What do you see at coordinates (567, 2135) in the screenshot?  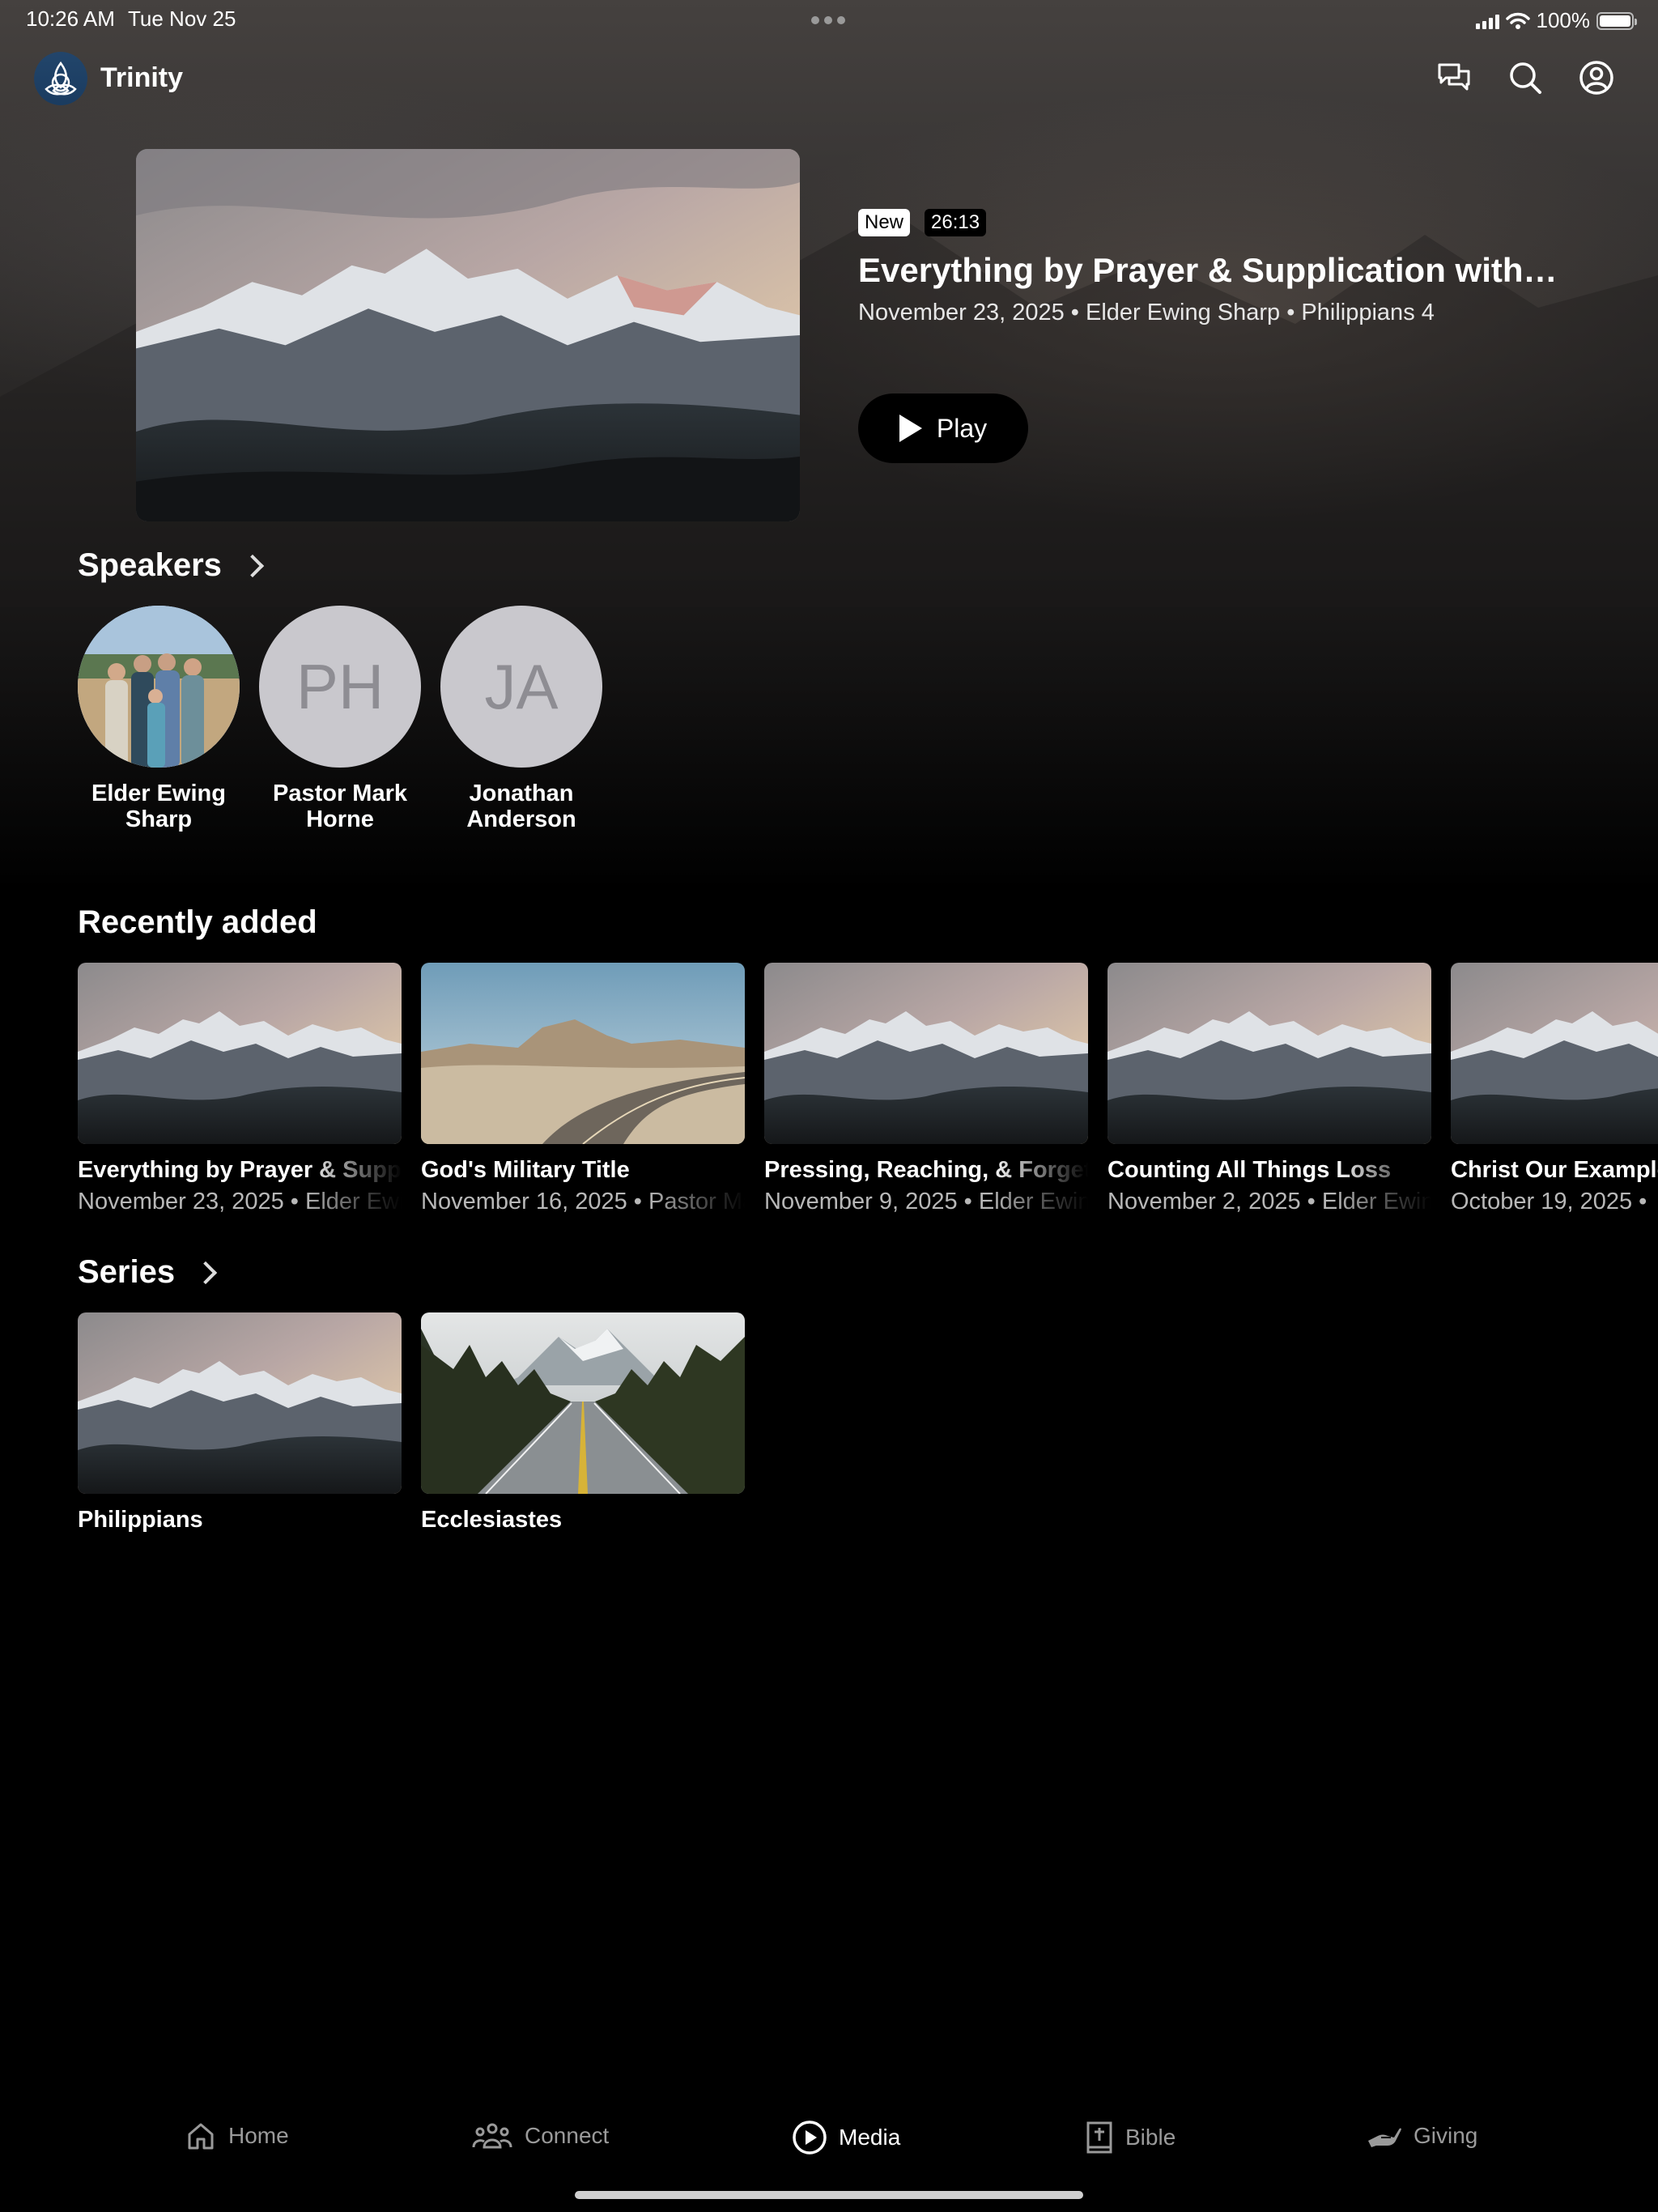 I see `tab-label: Connect` at bounding box center [567, 2135].